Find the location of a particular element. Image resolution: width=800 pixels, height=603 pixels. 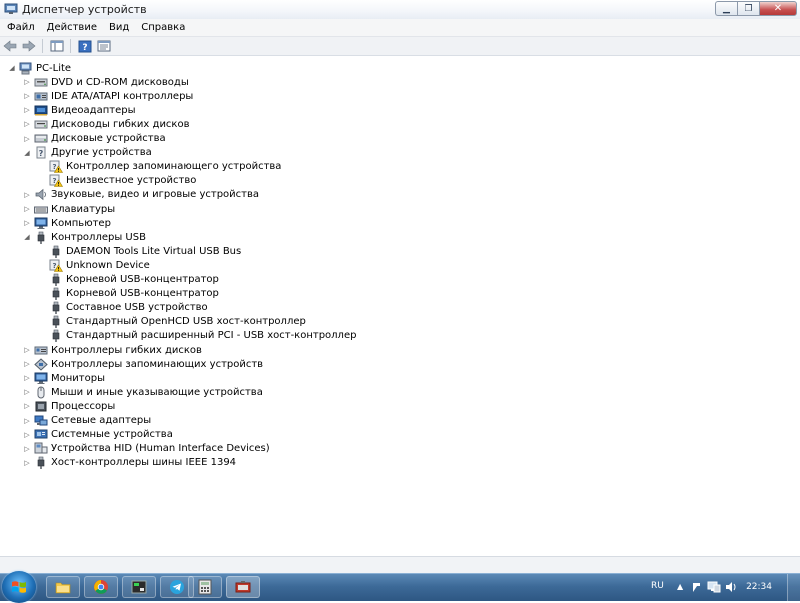

tree-item-label: Мыши и иные указывающие устройства is located at coordinates (157, 392).